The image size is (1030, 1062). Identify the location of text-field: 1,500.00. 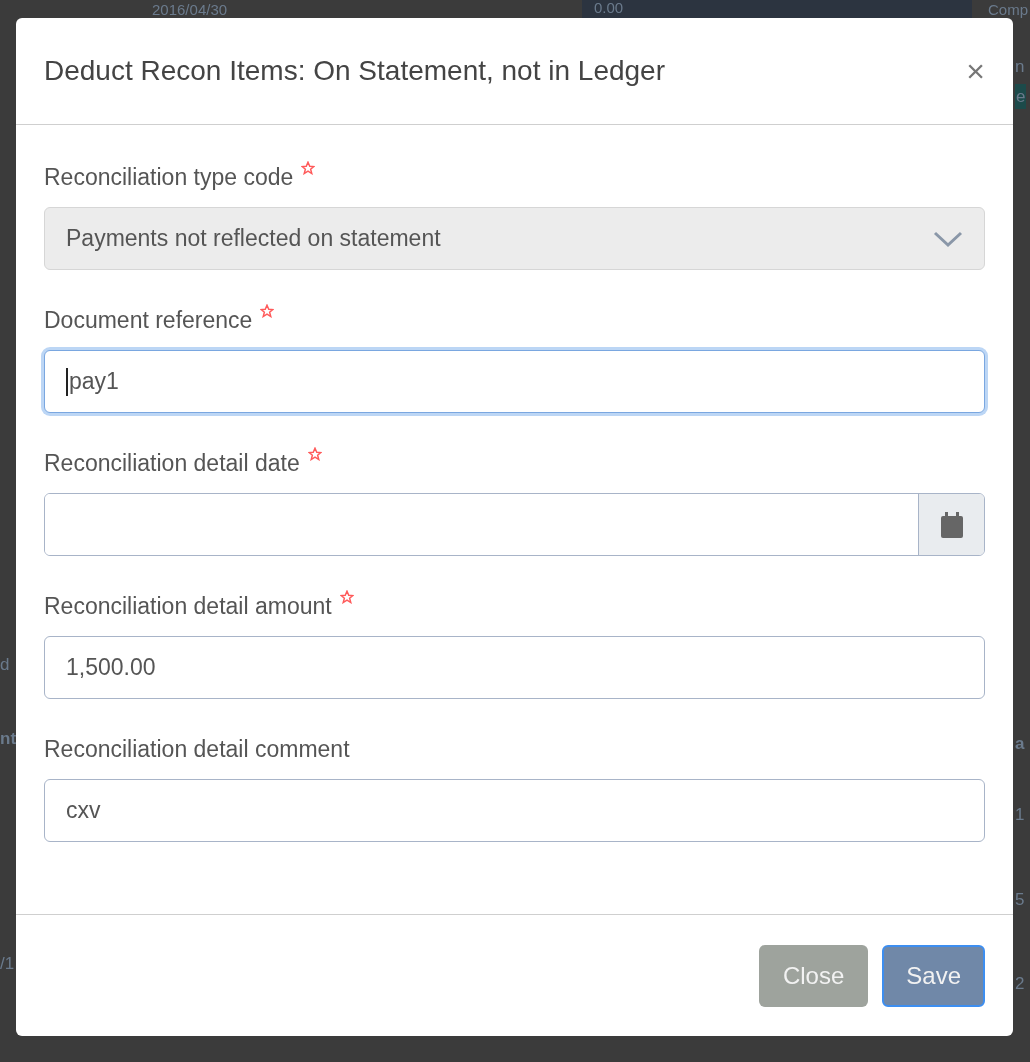
(514, 667).